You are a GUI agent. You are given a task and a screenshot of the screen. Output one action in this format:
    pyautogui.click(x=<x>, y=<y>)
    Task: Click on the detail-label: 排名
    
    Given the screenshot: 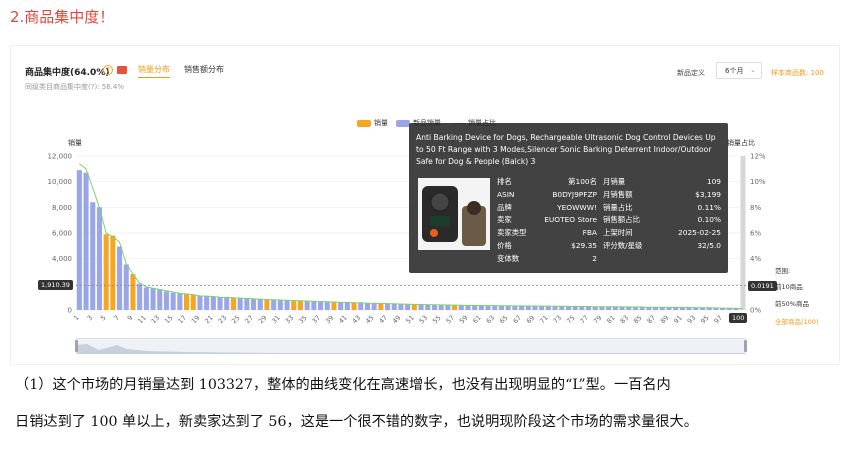 What is the action you would take?
    pyautogui.click(x=504, y=181)
    